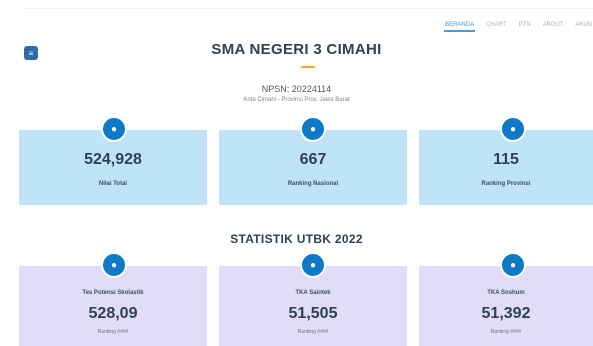 The width and height of the screenshot is (593, 346). Describe the element at coordinates (506, 159) in the screenshot. I see `stat-value: 115` at that location.